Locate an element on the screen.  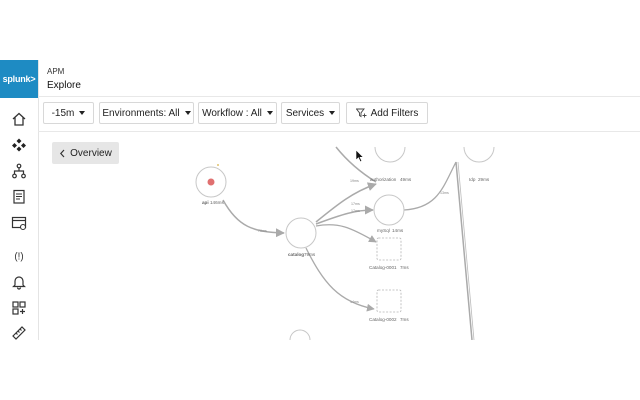
edge-label-catalog-c2: 14ms is located at coordinates (354, 302).